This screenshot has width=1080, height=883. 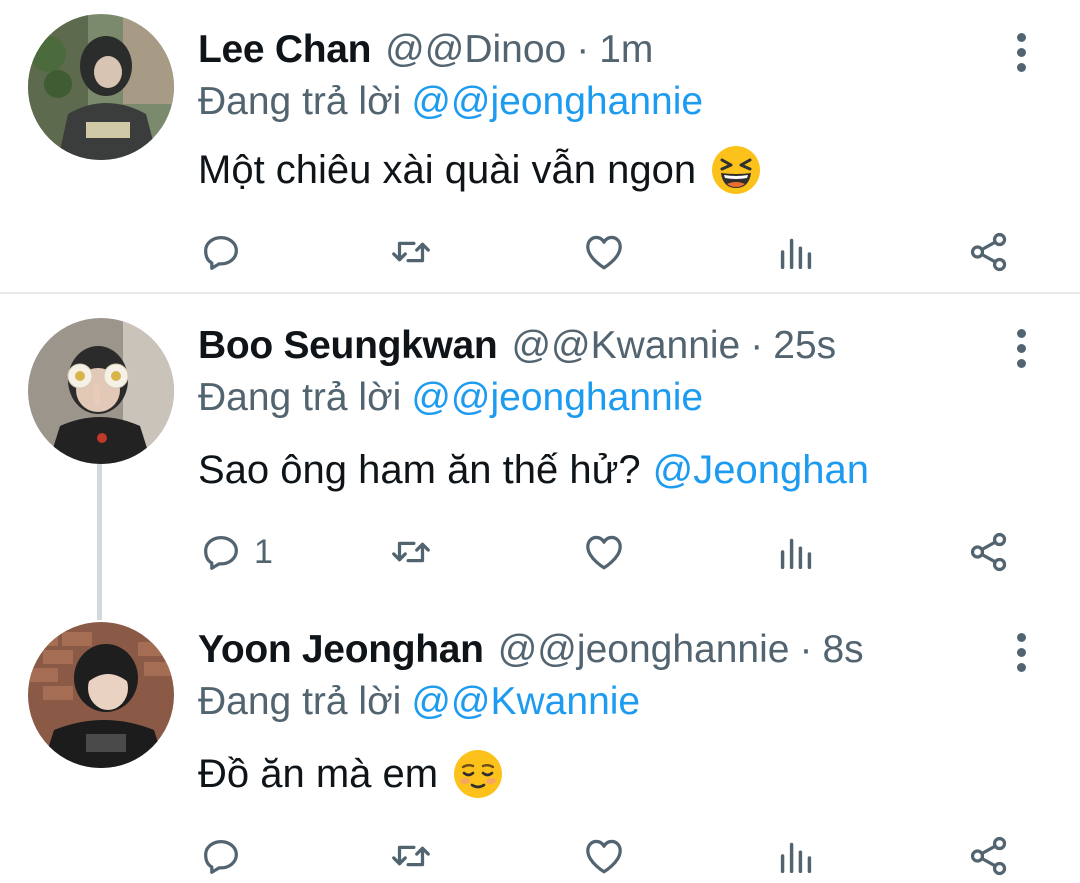 I want to click on avatar-lee-chan-image, so click(x=101, y=87).